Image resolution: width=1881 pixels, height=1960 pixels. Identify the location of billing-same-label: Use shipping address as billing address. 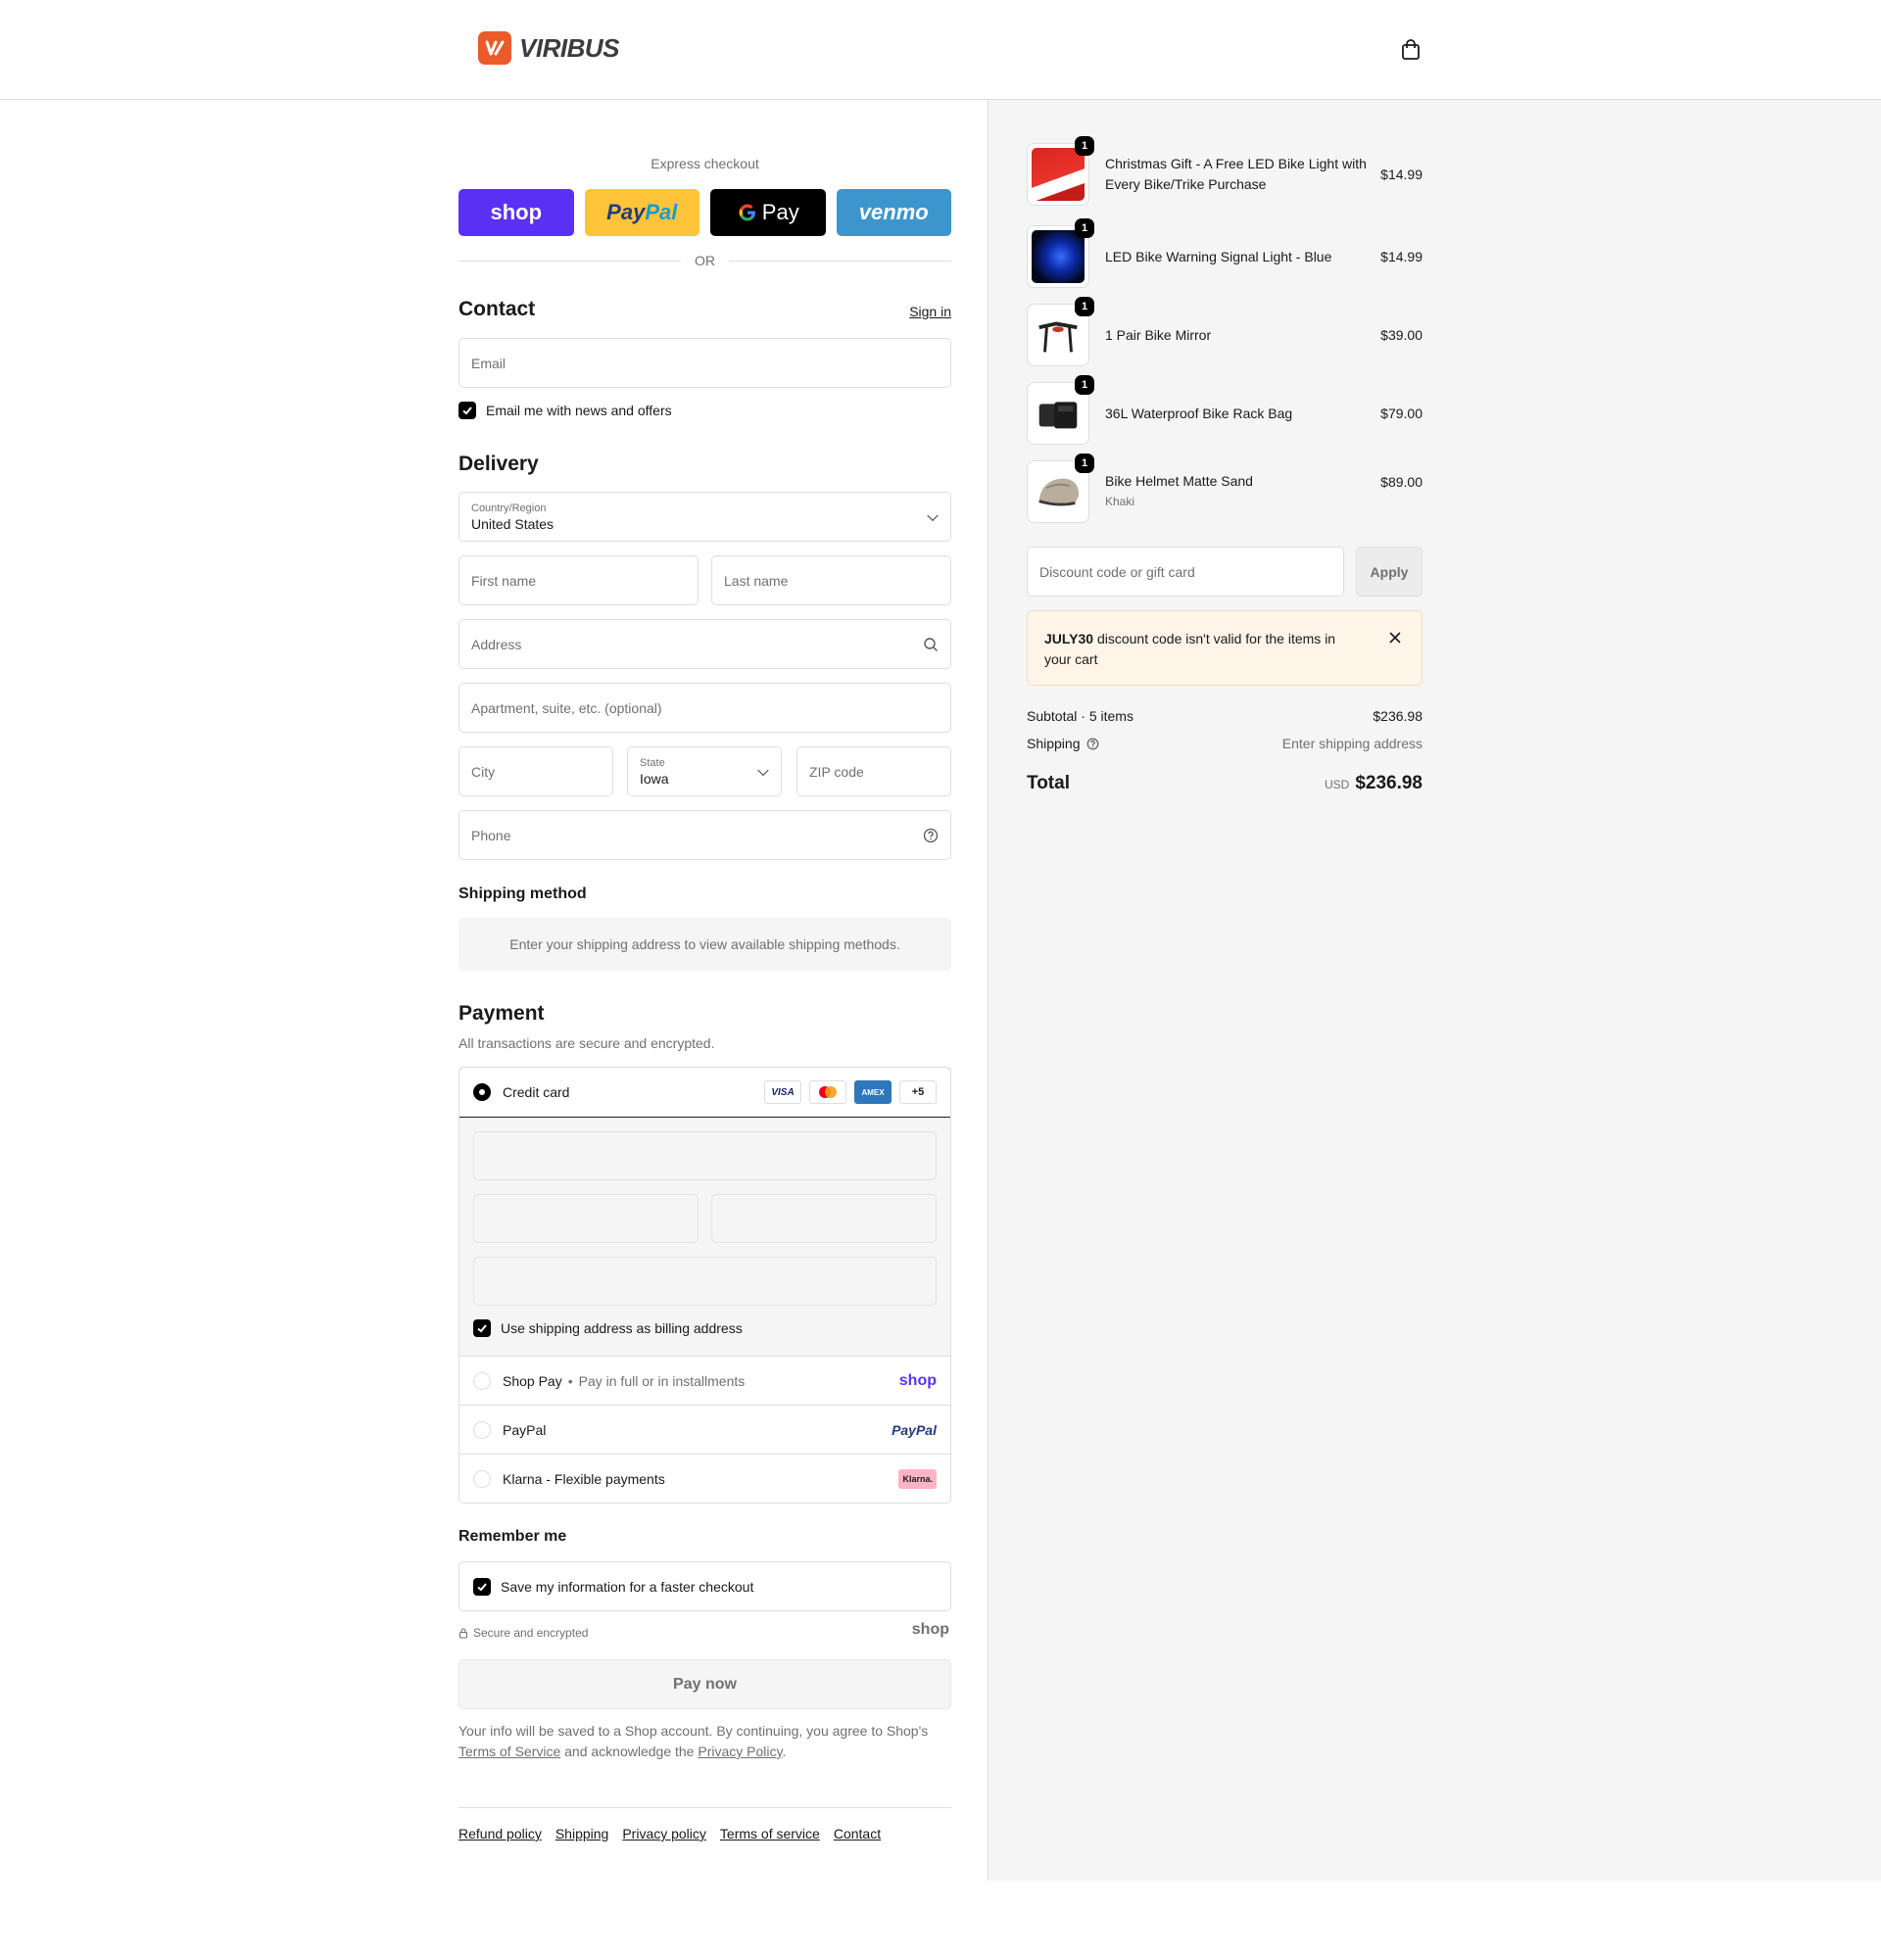
(622, 1328).